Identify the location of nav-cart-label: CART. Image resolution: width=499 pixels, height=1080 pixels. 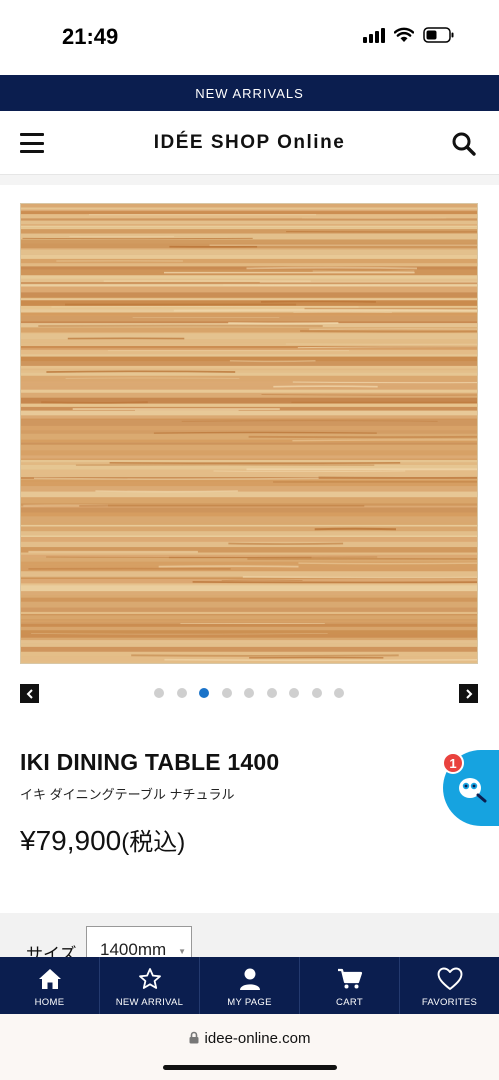
(349, 1002).